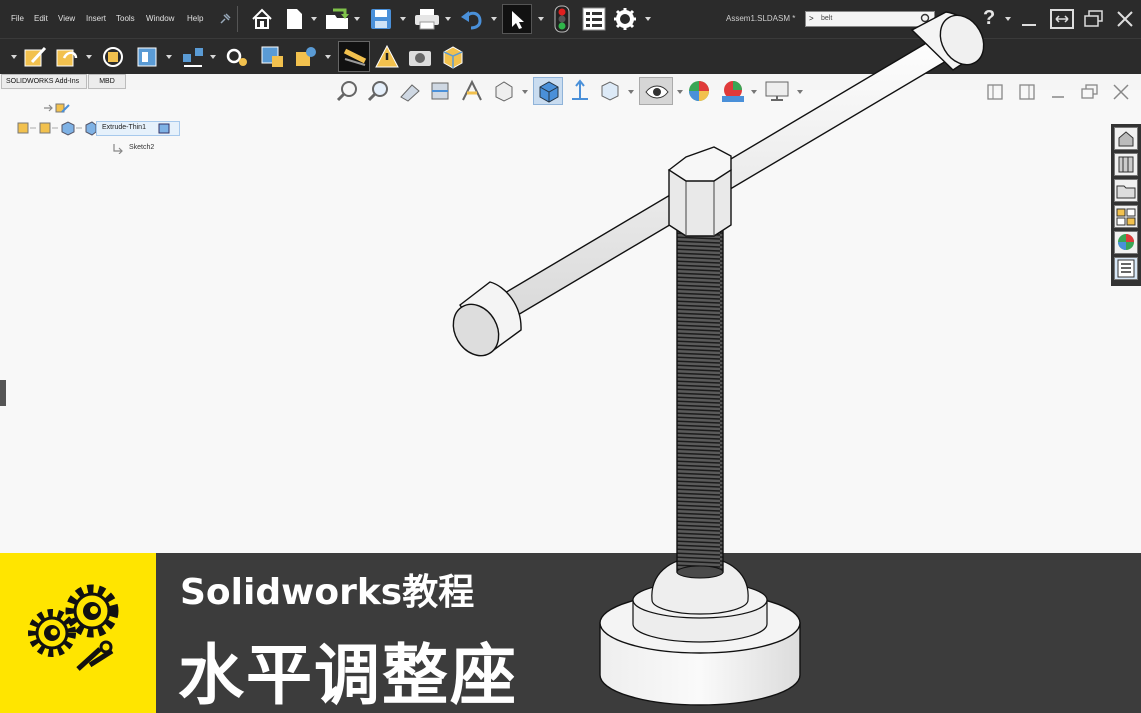 The width and height of the screenshot is (1141, 713). Describe the element at coordinates (548, 91) in the screenshot. I see `display-style-button` at that location.